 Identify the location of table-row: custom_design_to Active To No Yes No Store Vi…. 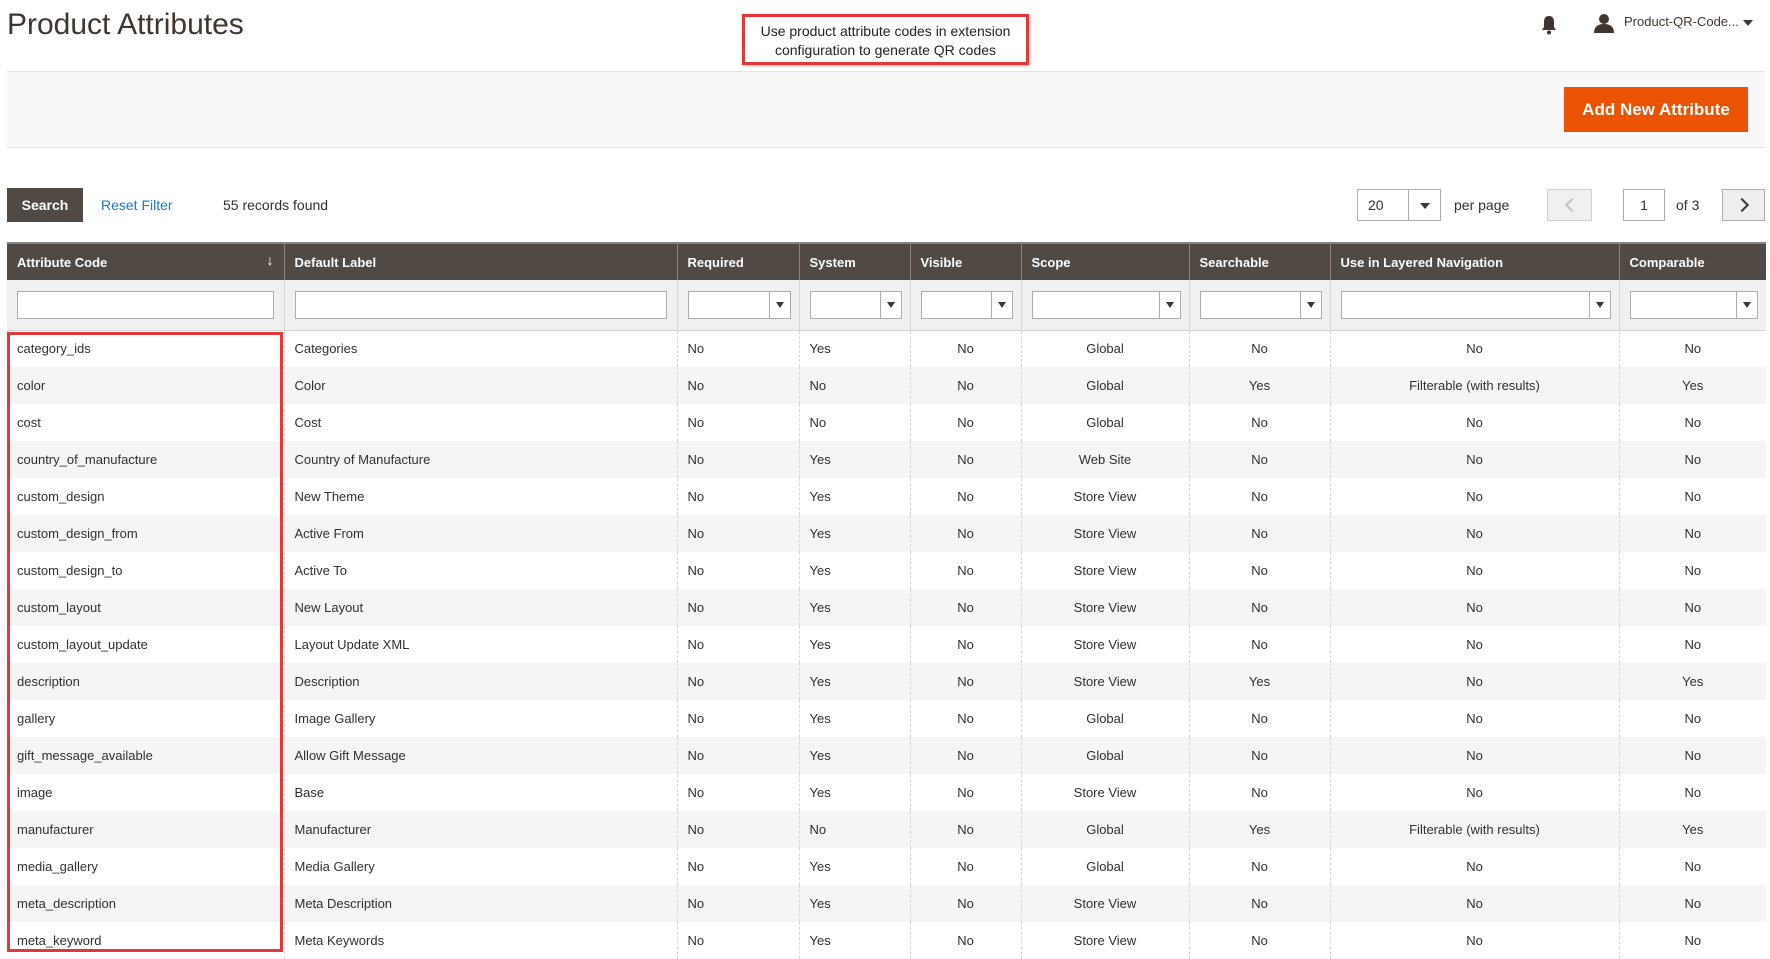
(886, 570).